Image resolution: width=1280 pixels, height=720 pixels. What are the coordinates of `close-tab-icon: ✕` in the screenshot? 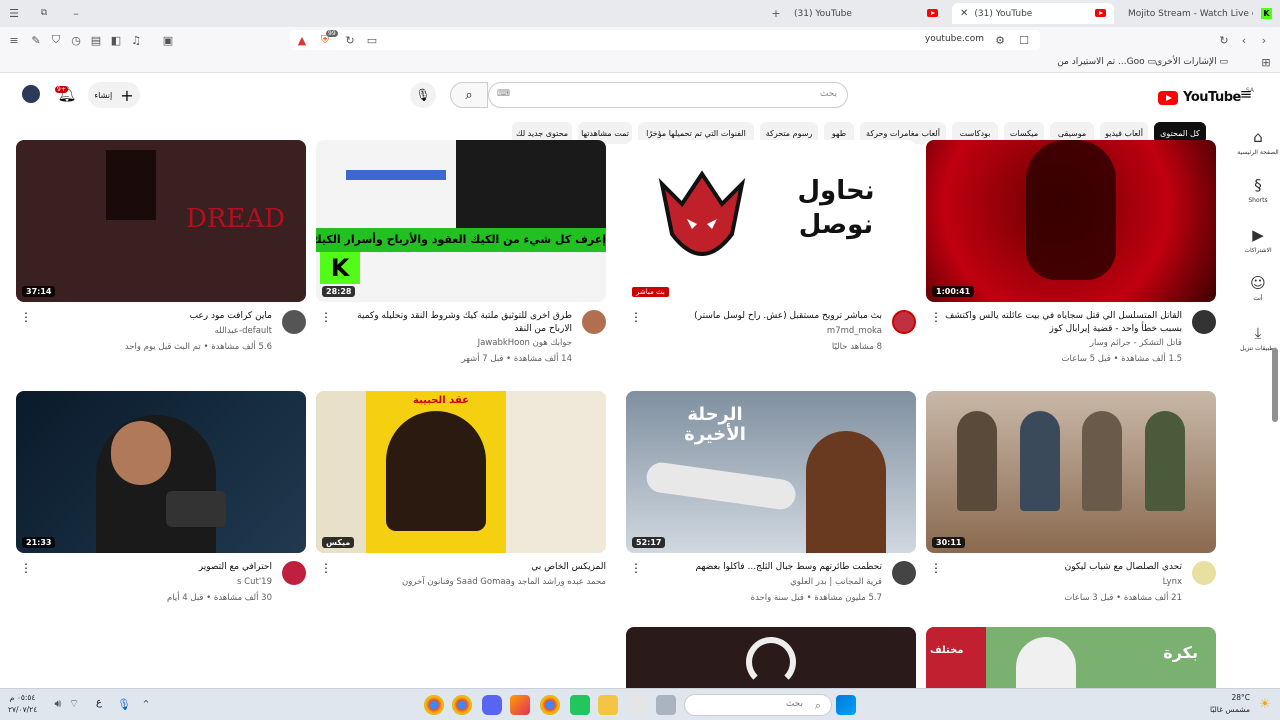 It's located at (964, 13).